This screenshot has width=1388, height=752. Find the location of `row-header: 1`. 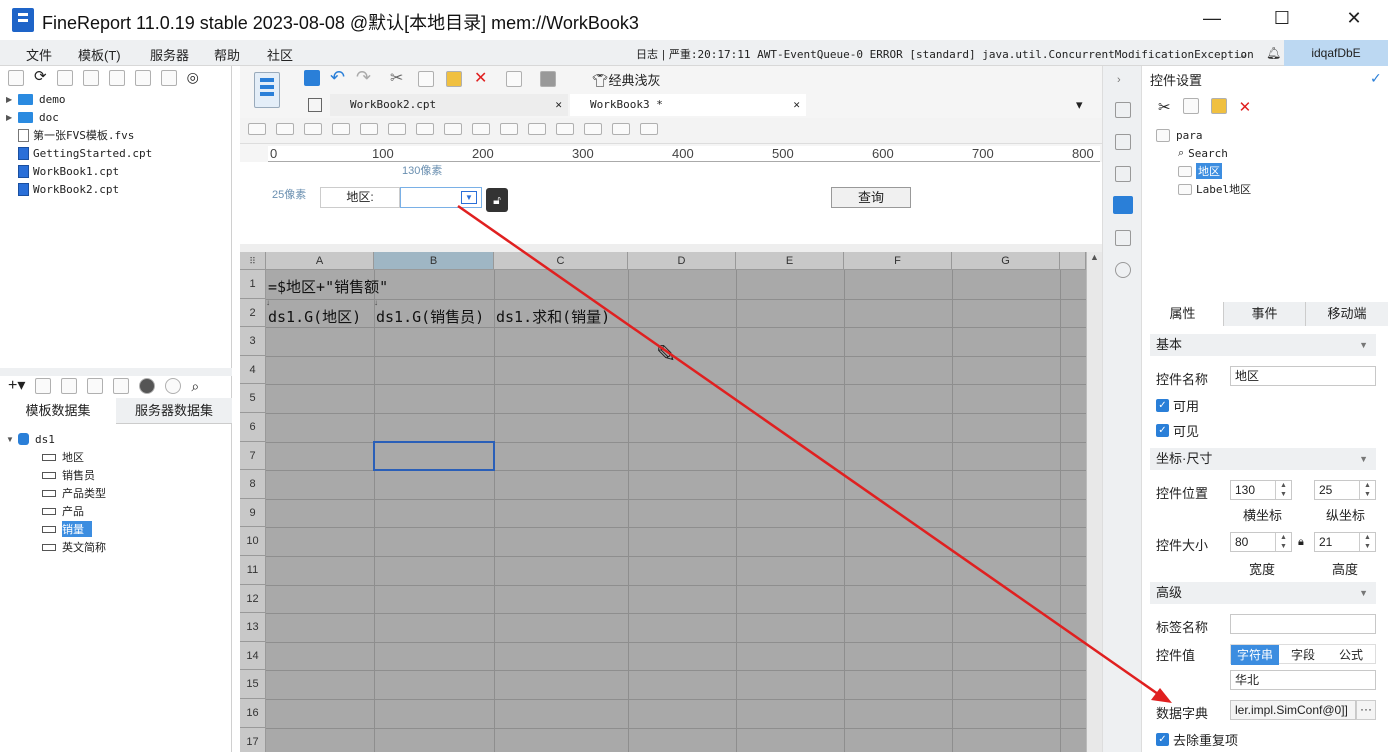

row-header: 1 is located at coordinates (253, 284).